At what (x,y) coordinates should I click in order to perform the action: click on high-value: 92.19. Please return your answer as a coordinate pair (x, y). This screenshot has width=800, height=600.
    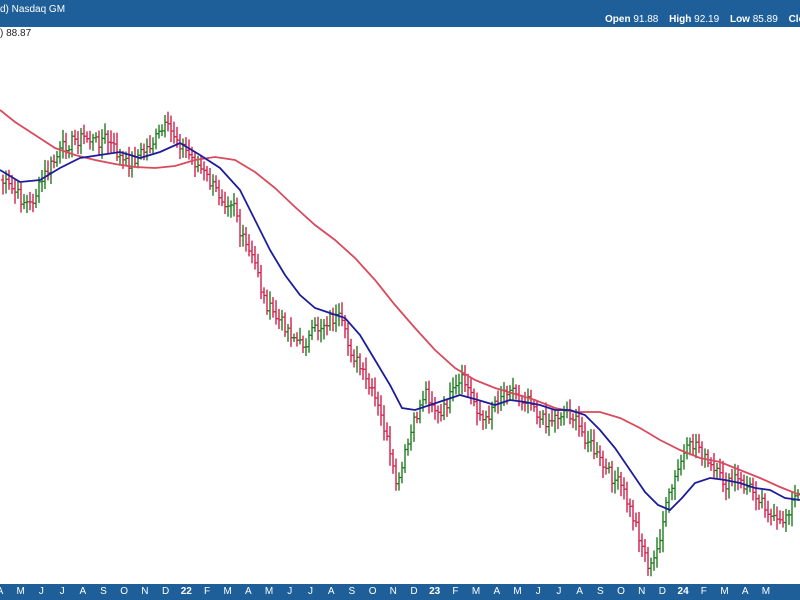
    Looking at the image, I should click on (707, 19).